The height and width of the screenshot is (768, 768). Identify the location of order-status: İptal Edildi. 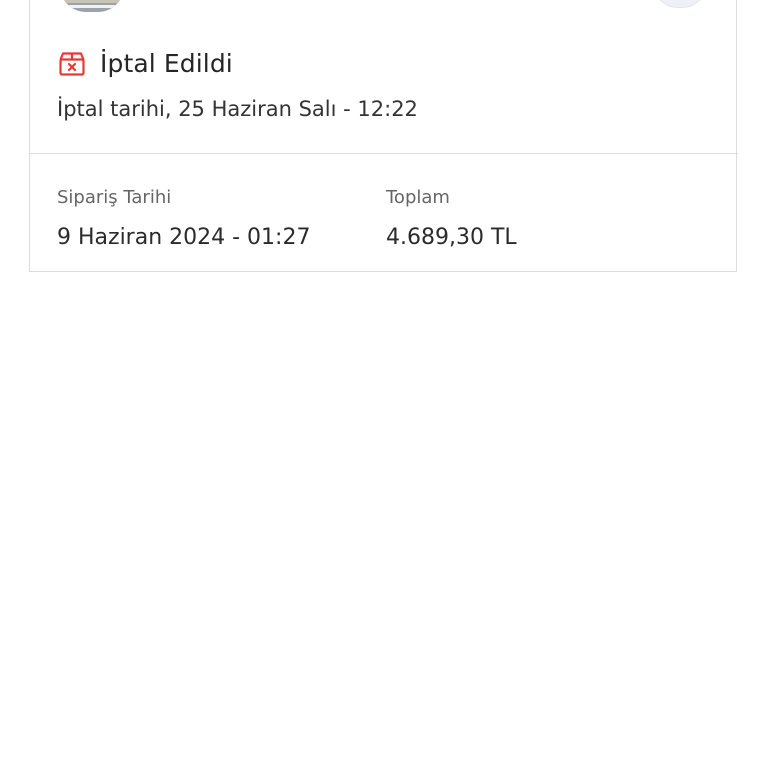
(144, 63).